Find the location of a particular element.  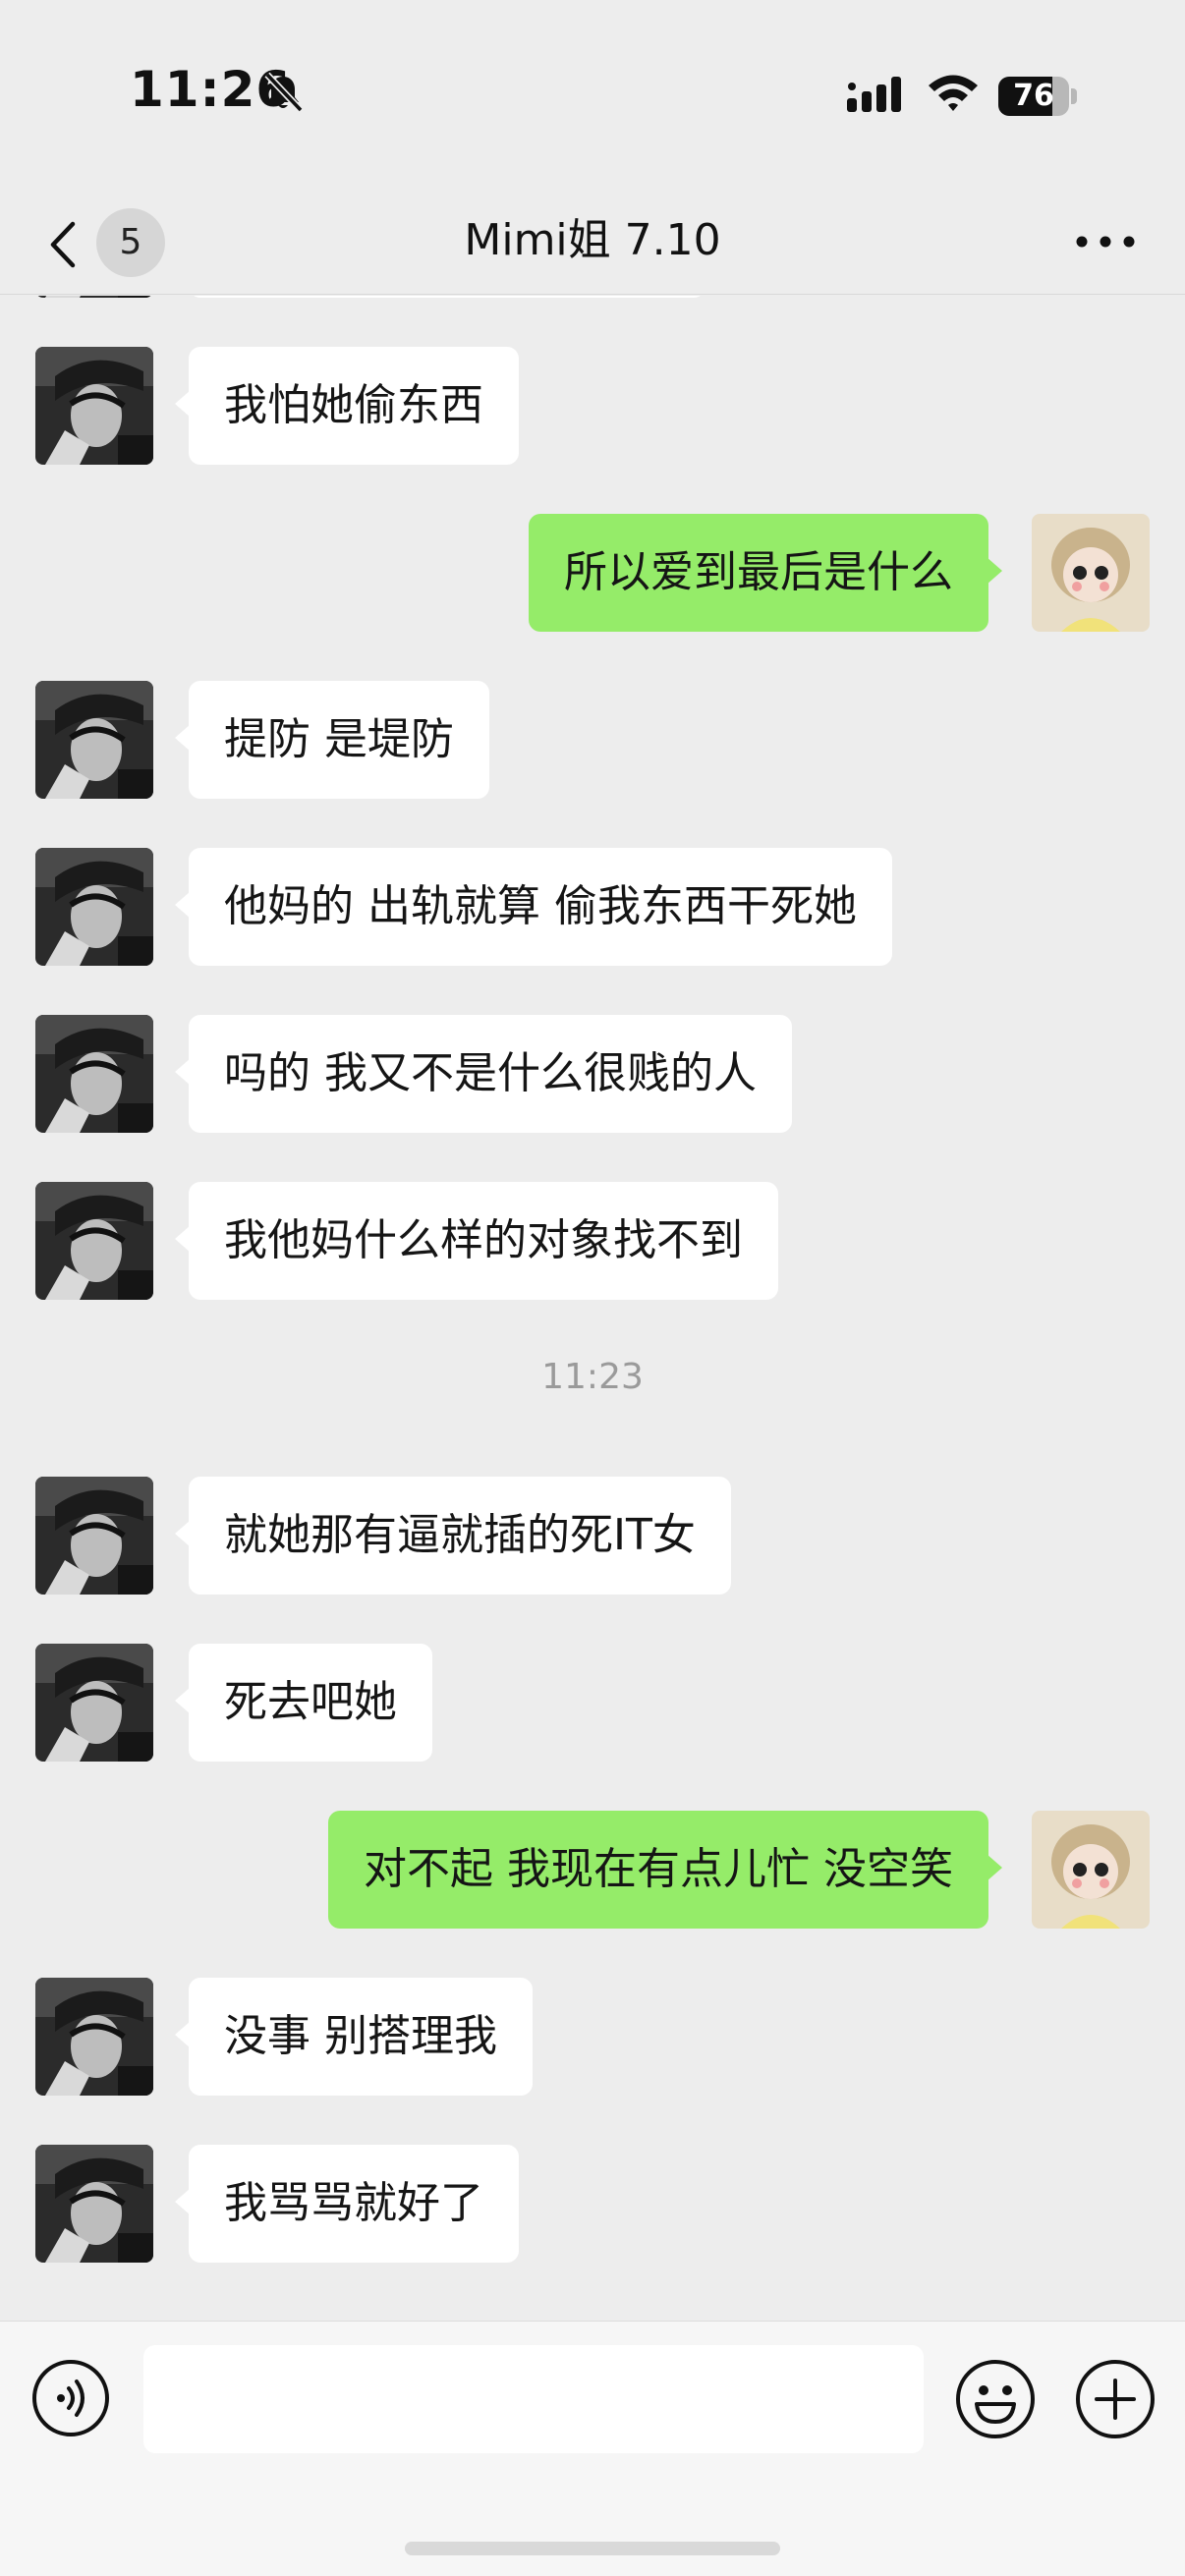

received-message: 吗的 我又不是什么很贱的人 is located at coordinates (592, 1074).